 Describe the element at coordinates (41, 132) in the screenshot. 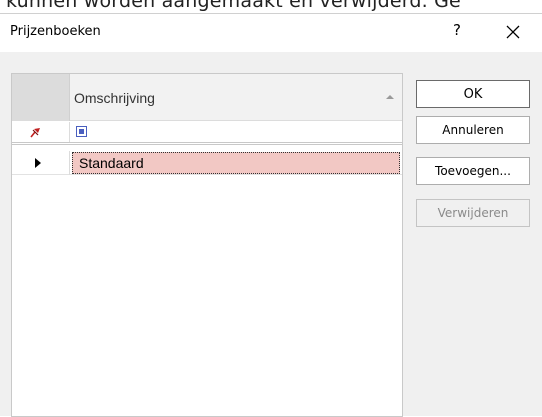

I see `filter-row-indicator` at that location.